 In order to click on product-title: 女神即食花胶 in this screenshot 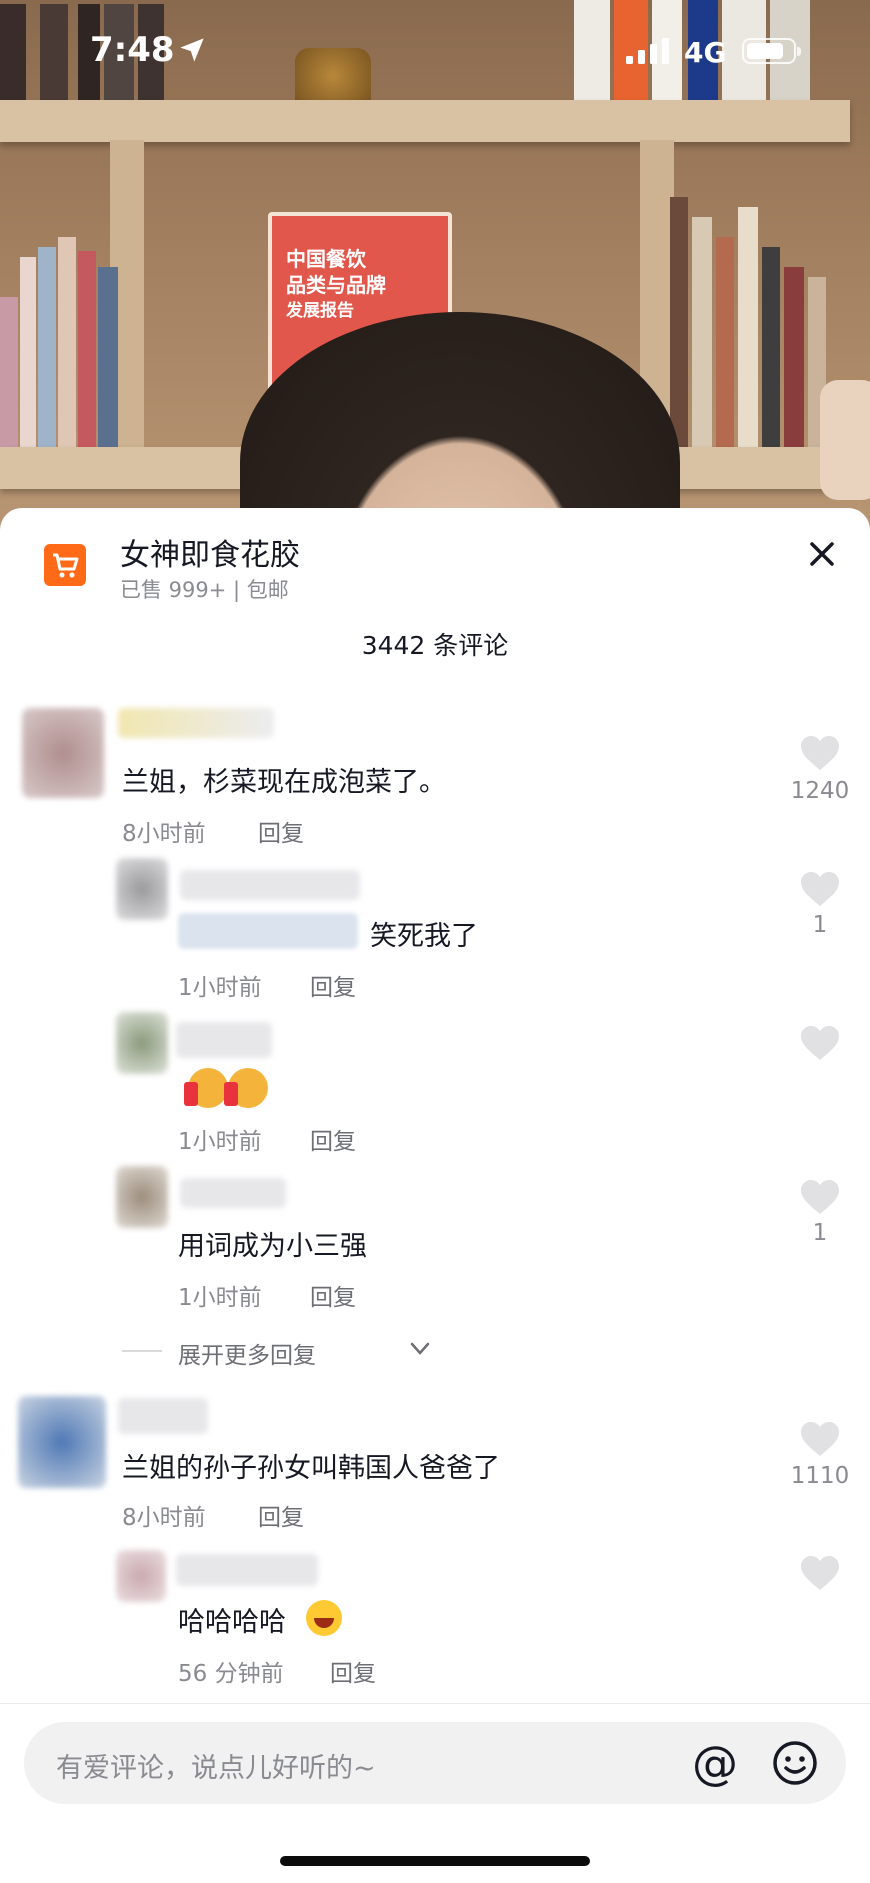, I will do `click(210, 555)`.